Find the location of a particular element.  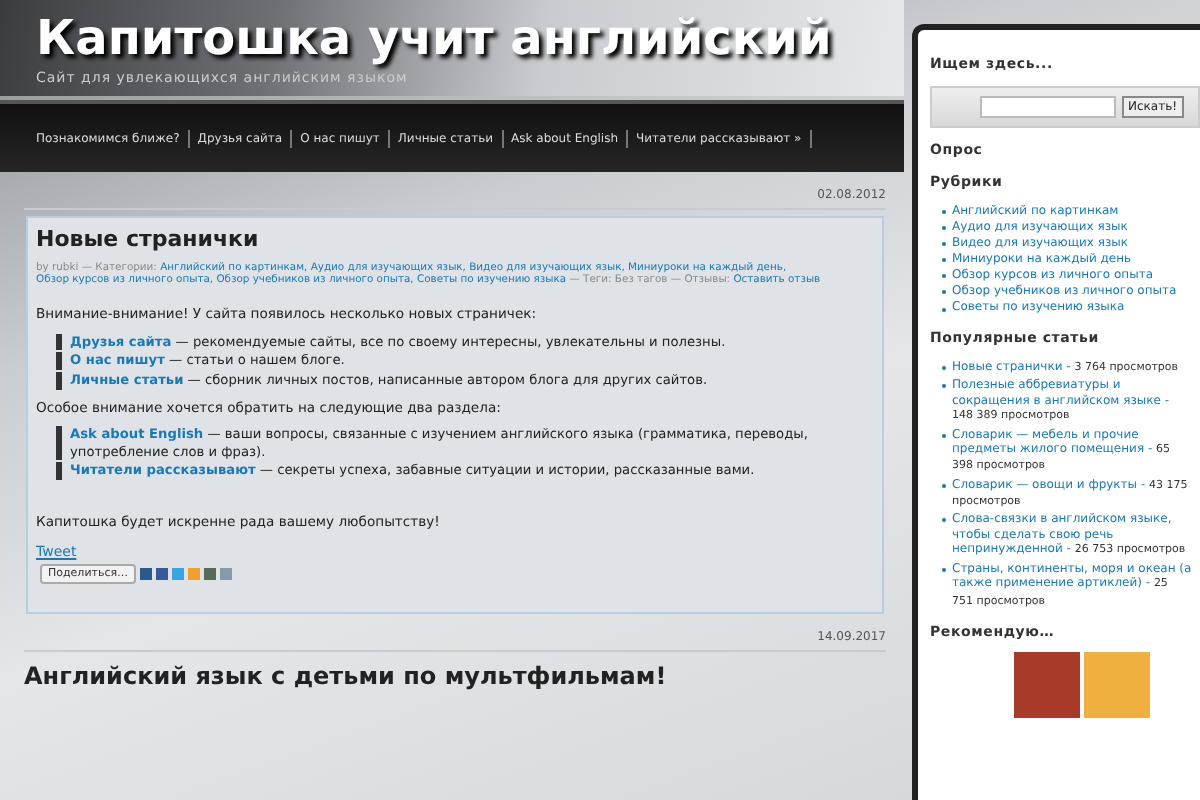

post-title: Новые странички is located at coordinates (453, 240).